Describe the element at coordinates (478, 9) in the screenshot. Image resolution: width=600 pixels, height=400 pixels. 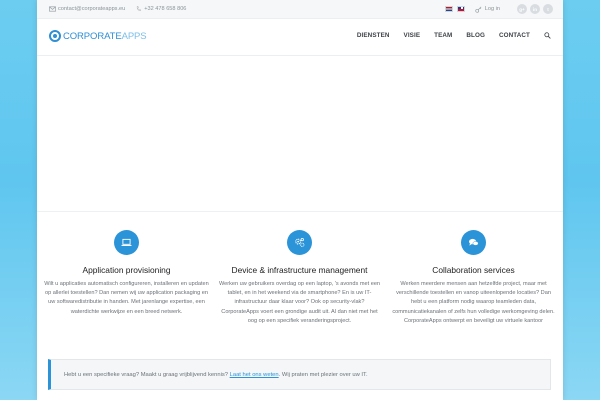
I see `key-icon` at that location.